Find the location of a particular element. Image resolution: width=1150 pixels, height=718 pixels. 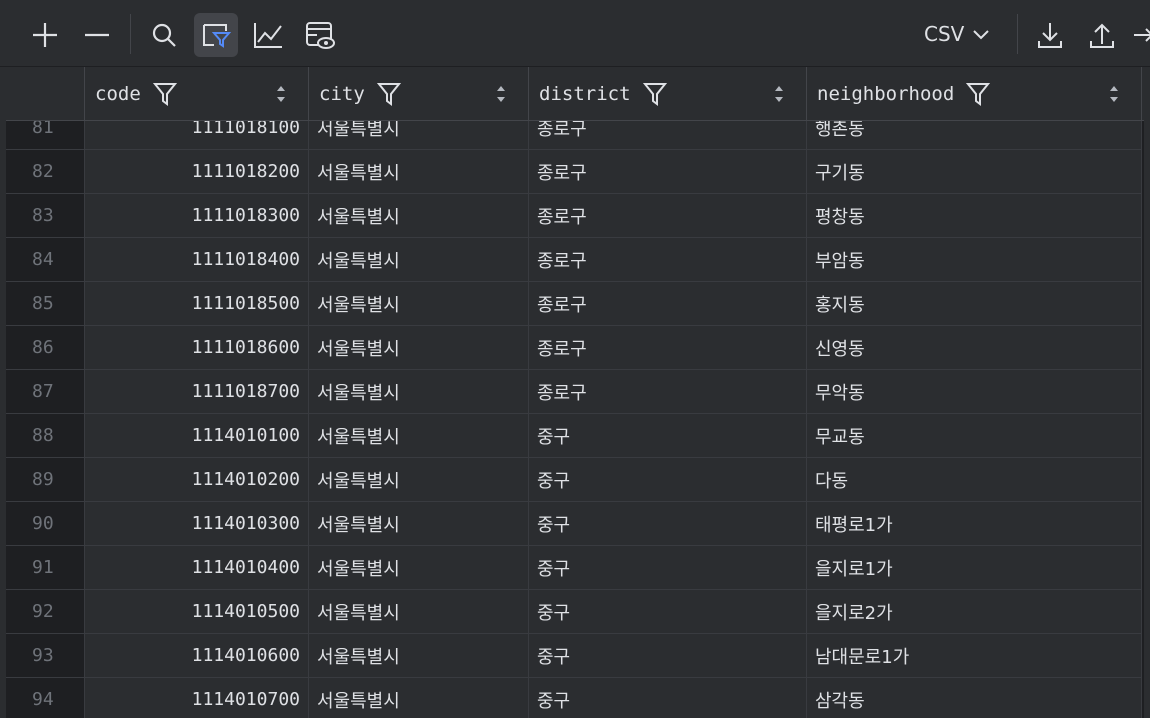

code-cell: 1114010200 is located at coordinates (197, 480).